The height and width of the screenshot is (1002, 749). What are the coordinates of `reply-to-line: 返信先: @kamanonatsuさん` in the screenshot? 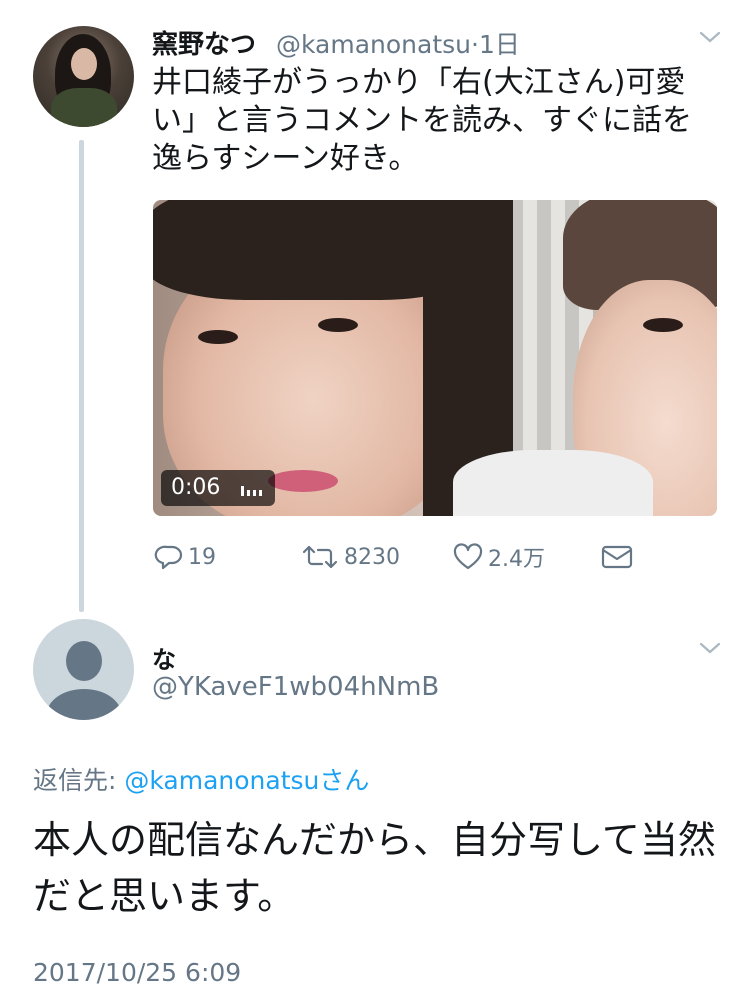 It's located at (201, 779).